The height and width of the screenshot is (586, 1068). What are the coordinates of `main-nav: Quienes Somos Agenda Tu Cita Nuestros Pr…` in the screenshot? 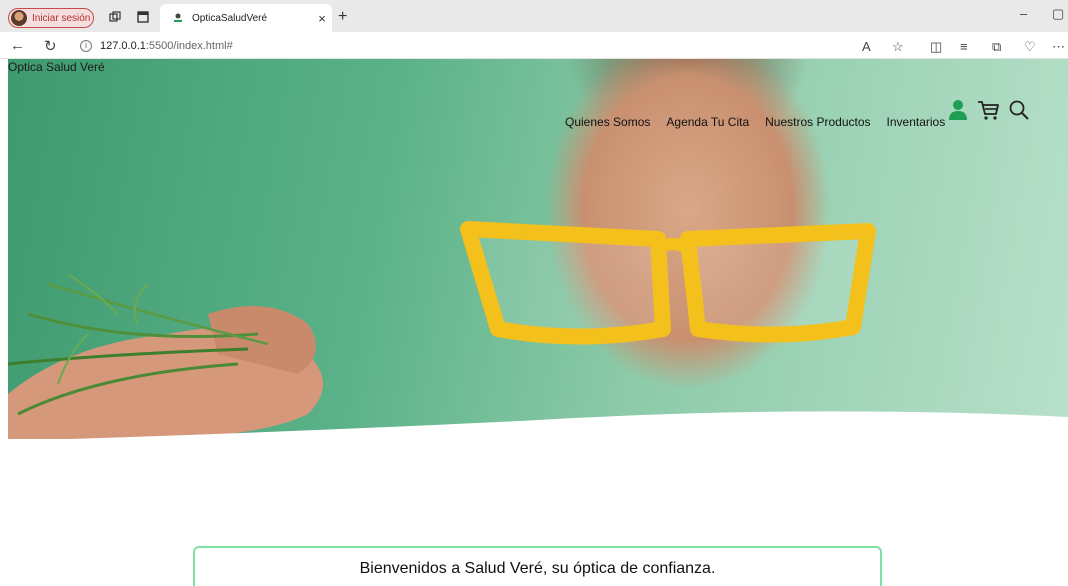 It's located at (755, 122).